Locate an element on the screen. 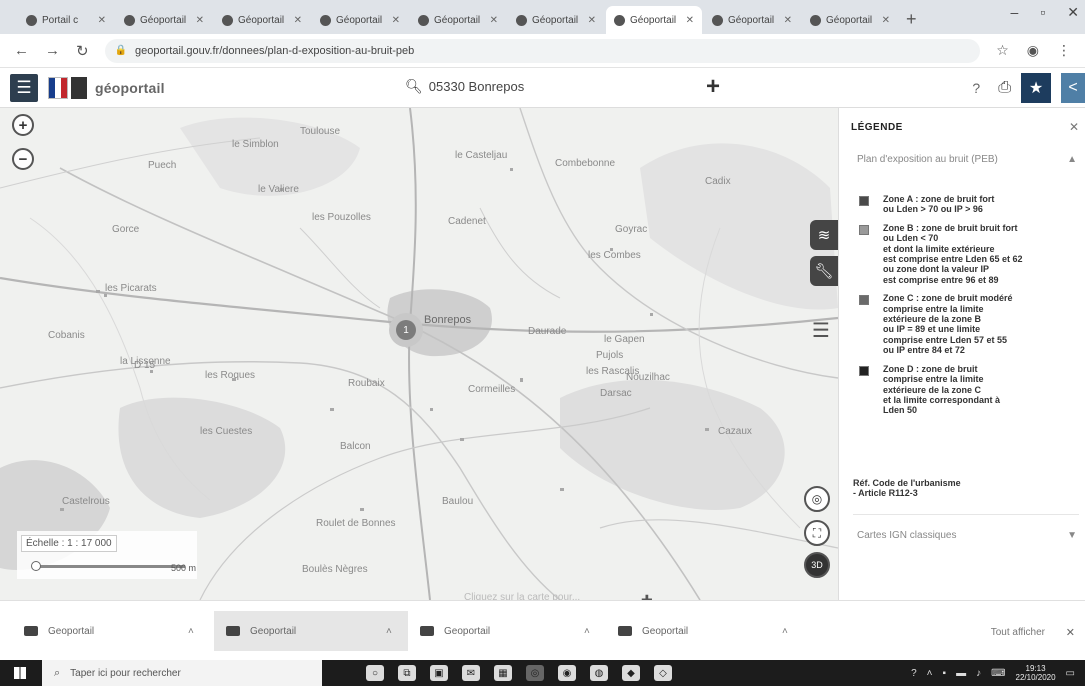  search-box: 🔍︎ 05330 Bonrepos is located at coordinates (464, 86).